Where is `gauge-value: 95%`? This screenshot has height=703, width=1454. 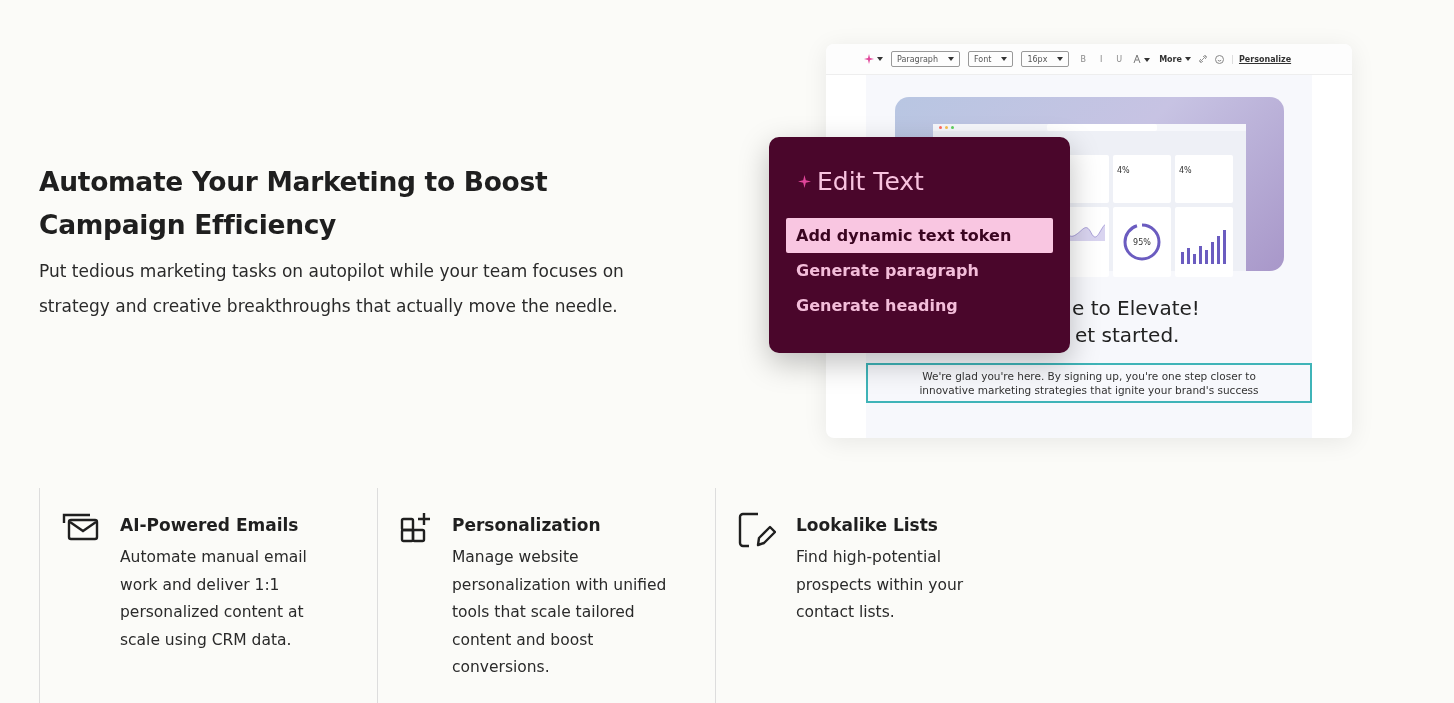 gauge-value: 95% is located at coordinates (1142, 242).